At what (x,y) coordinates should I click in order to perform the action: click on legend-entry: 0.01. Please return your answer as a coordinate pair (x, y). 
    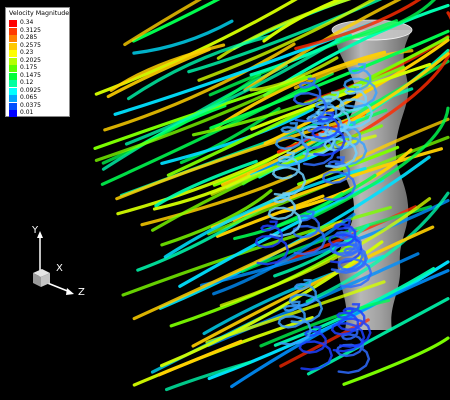
    Looking at the image, I should click on (39, 113).